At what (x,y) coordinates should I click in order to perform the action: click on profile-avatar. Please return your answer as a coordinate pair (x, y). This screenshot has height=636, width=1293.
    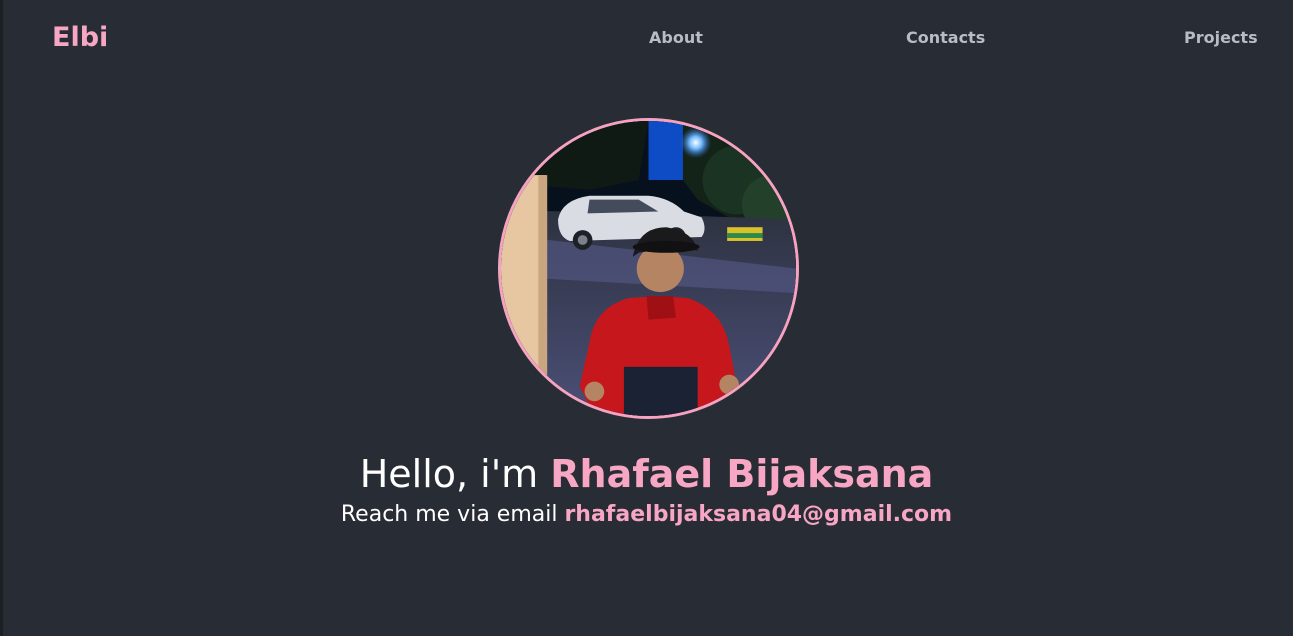
    Looking at the image, I should click on (648, 268).